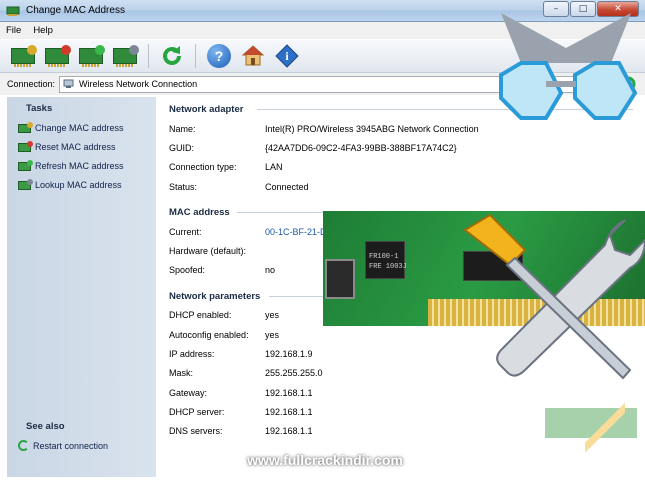 The width and height of the screenshot is (645, 484). Describe the element at coordinates (197, 412) in the screenshot. I see `dhcp-server-label: DHCP server:` at that location.